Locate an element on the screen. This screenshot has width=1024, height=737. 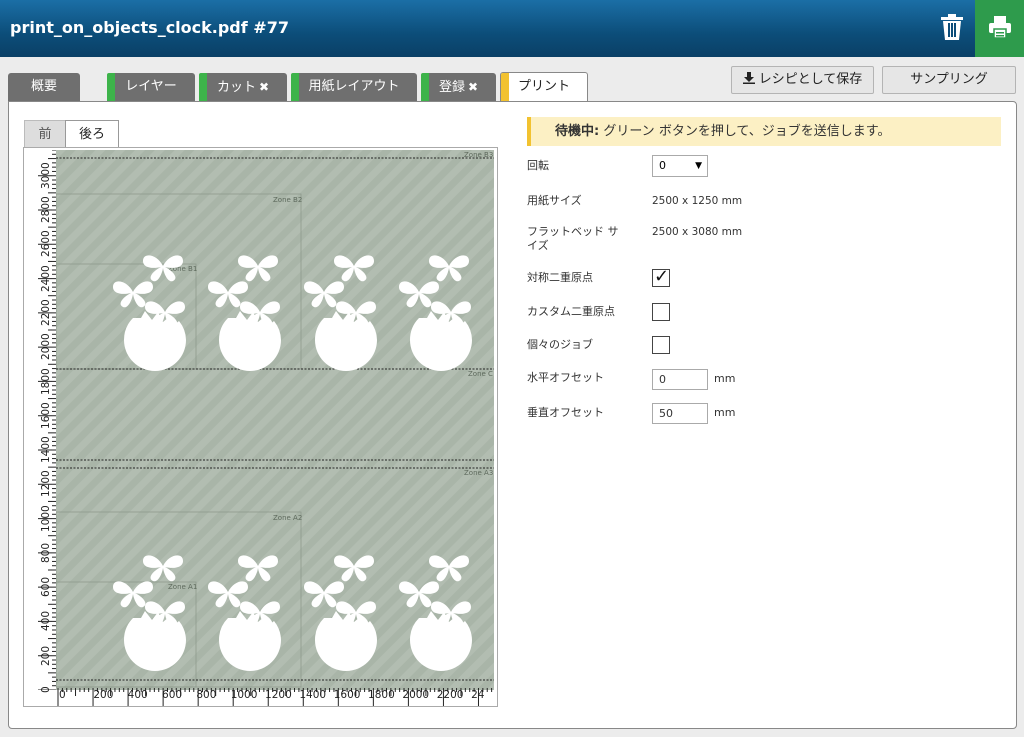
tab-overview-label: 概要 is located at coordinates (43, 86).